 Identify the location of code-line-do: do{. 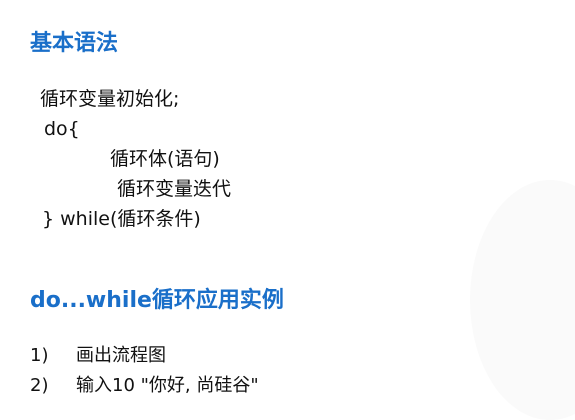
(62, 129).